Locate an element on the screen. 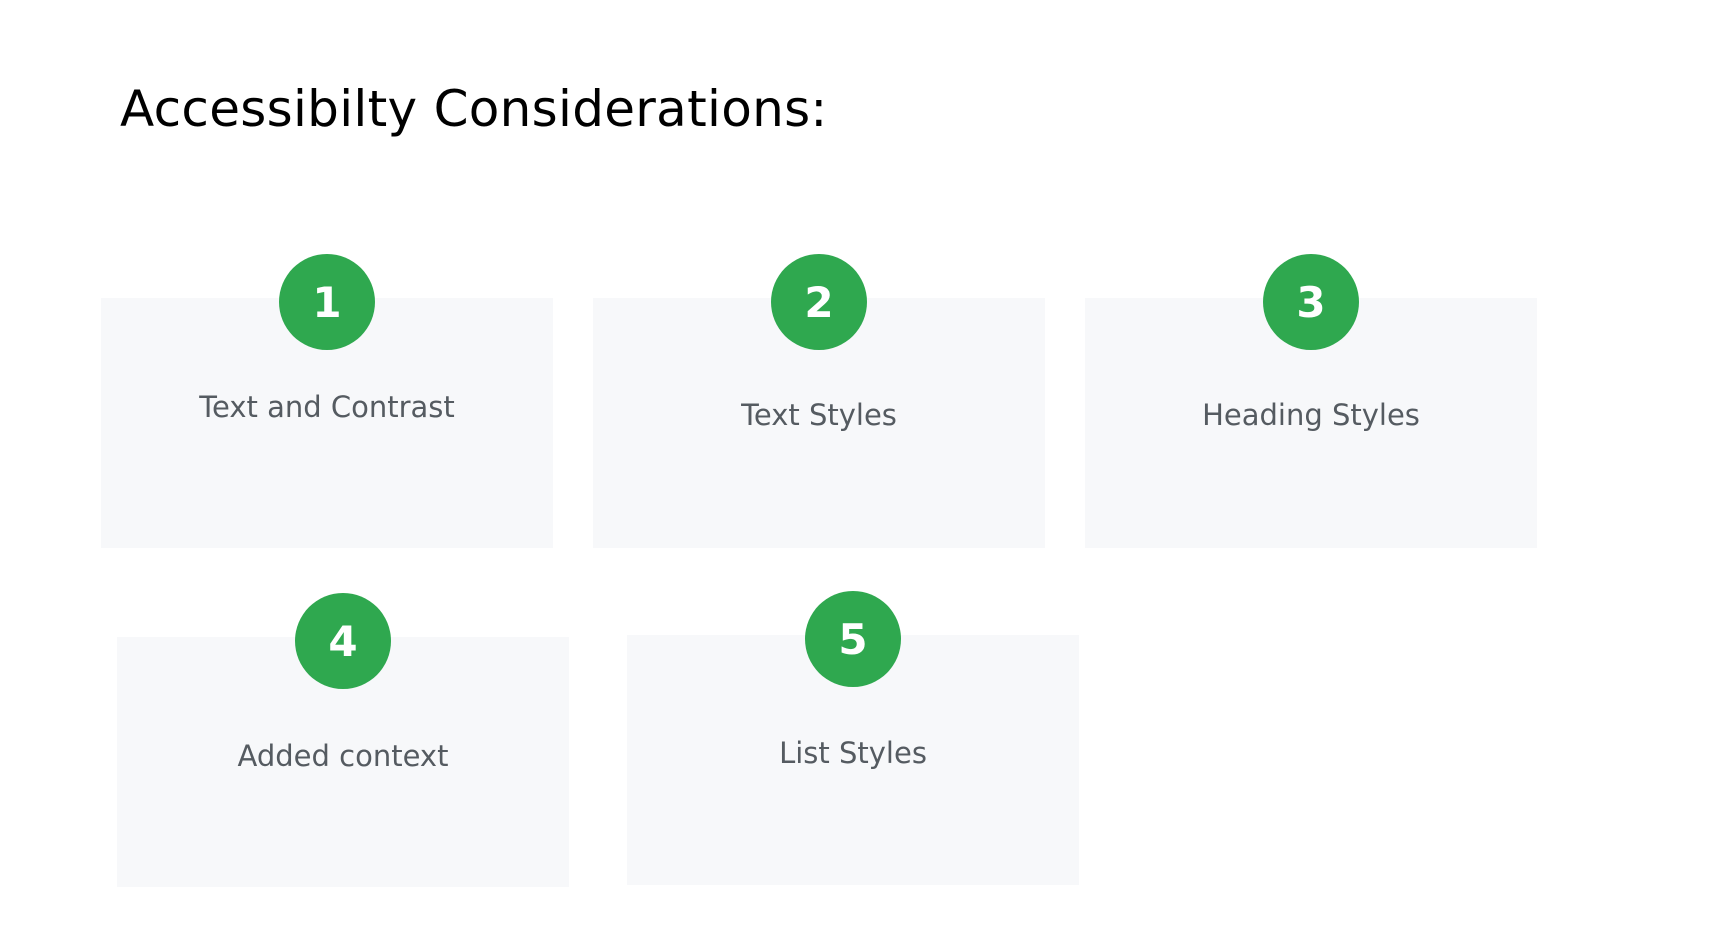  number-badge-3: 3 is located at coordinates (1311, 302).